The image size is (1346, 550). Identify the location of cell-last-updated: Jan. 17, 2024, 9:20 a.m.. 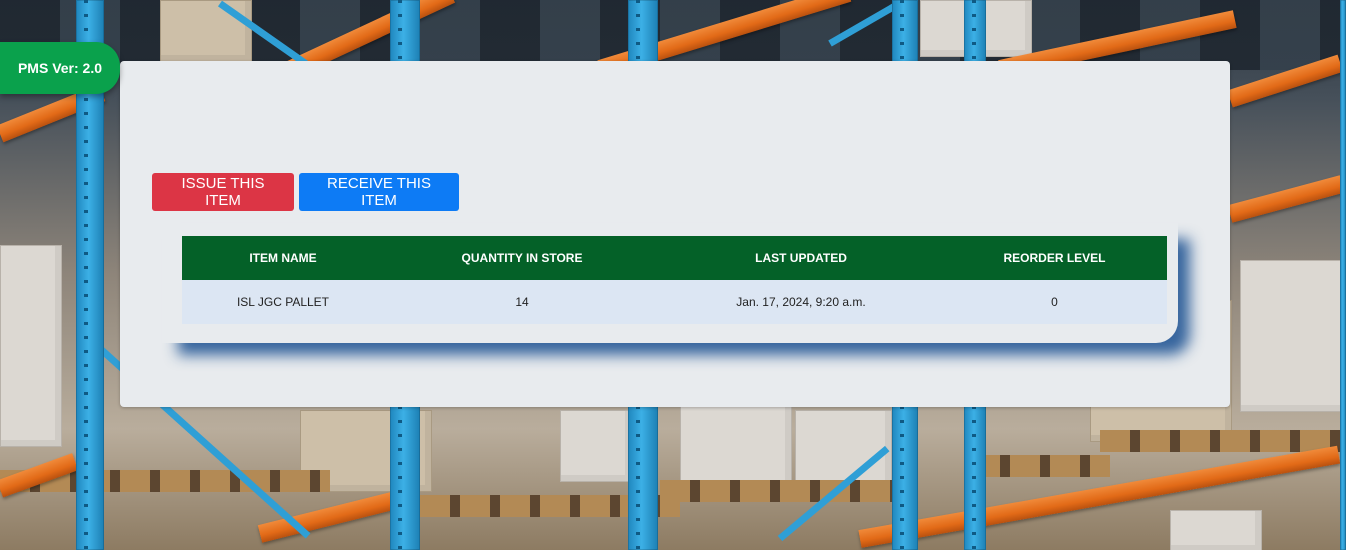
(801, 302).